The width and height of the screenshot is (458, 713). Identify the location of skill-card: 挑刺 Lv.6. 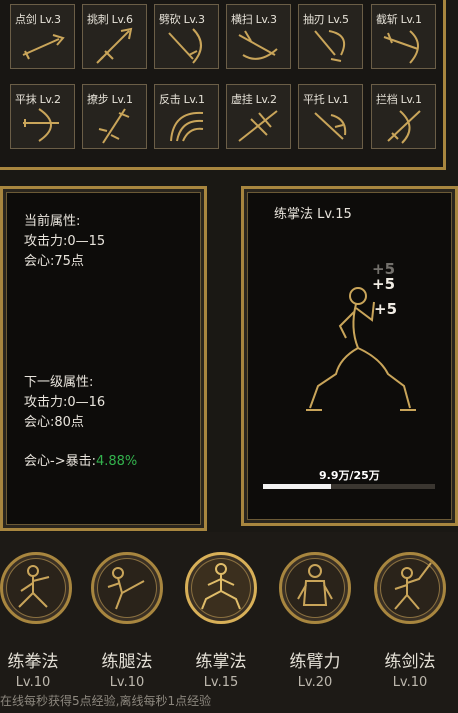
(114, 36).